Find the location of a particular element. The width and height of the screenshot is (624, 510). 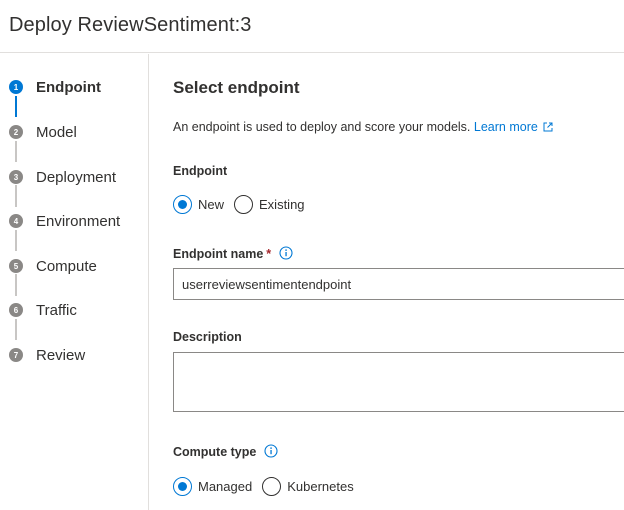

endpoint-type-label: Endpoint is located at coordinates (200, 171).